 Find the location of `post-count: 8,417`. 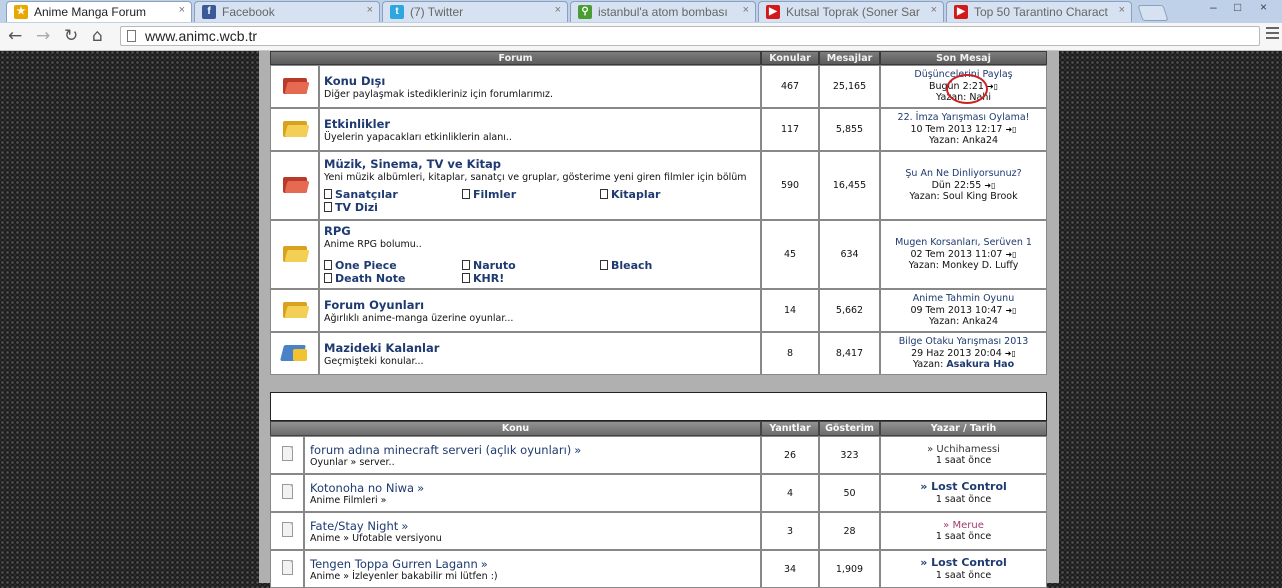

post-count: 8,417 is located at coordinates (850, 353).